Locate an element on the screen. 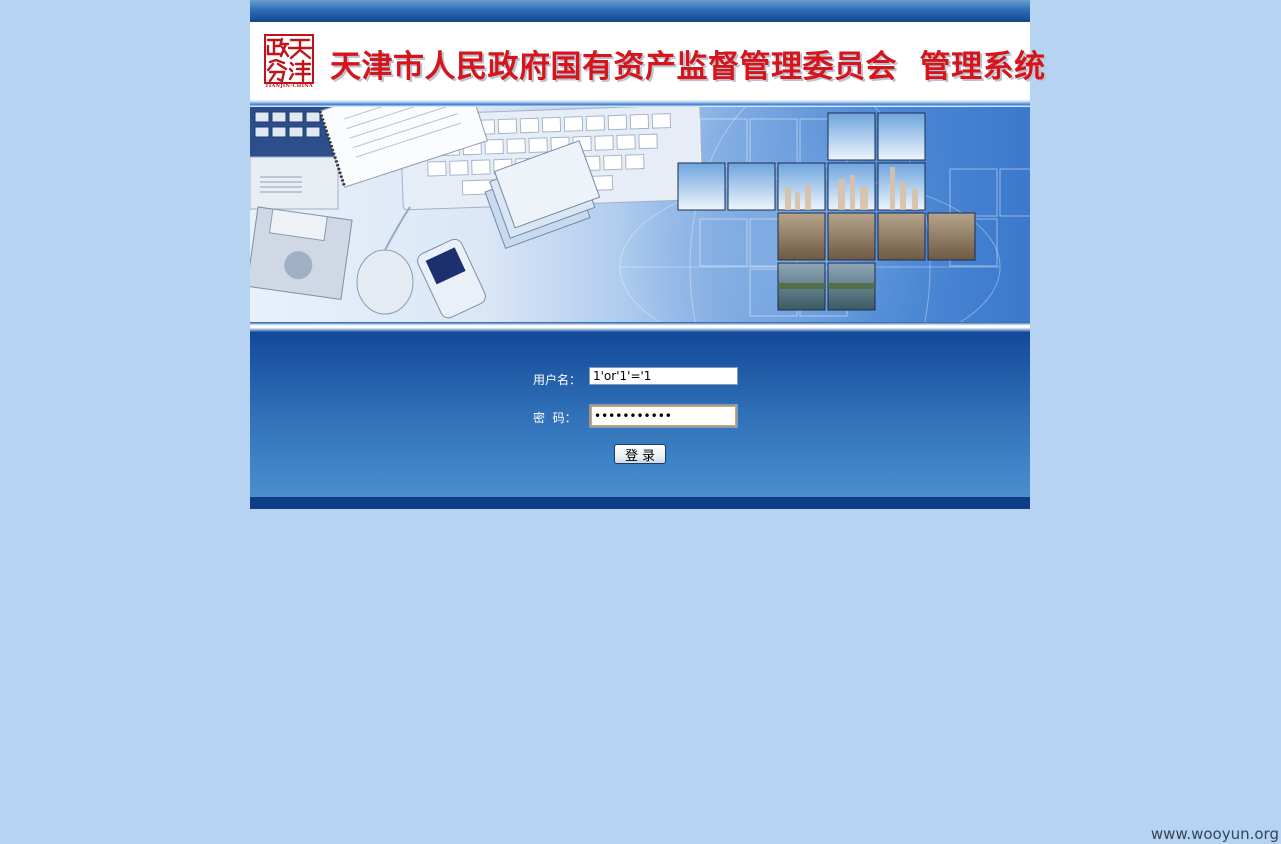 This screenshot has height=844, width=1281. top-bar is located at coordinates (640, 11).